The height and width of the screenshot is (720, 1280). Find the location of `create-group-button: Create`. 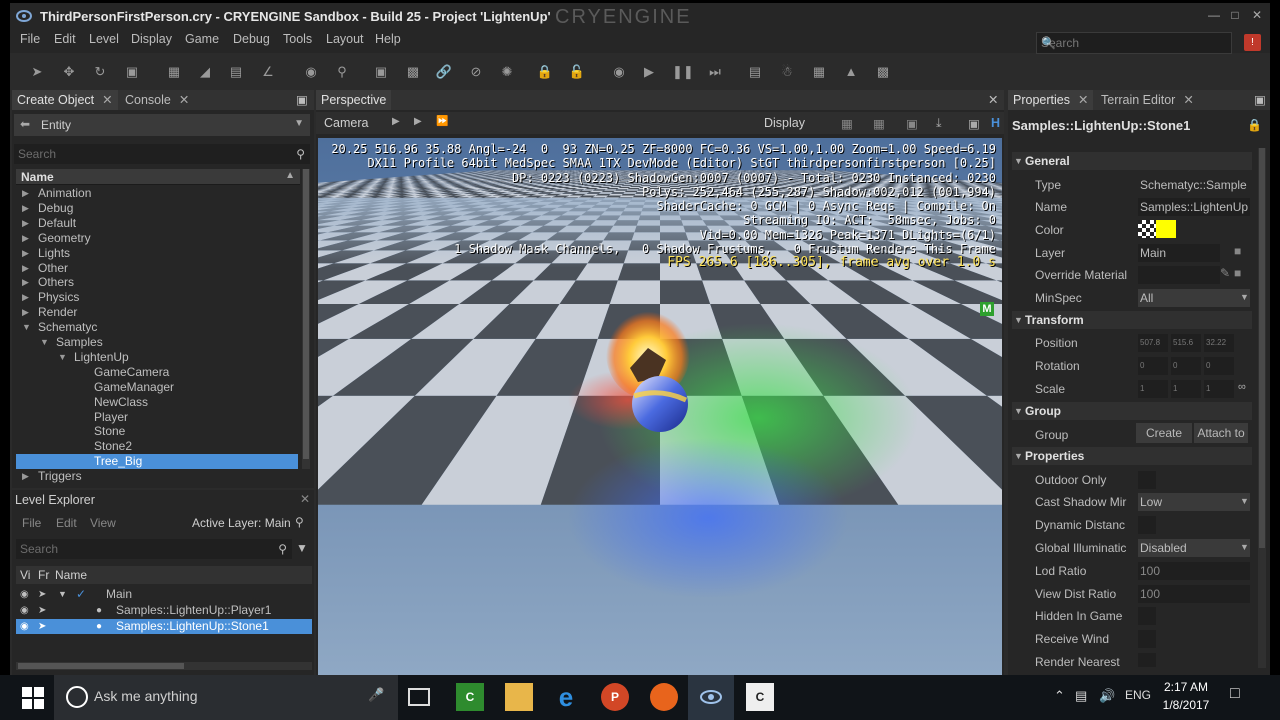

create-group-button: Create is located at coordinates (1164, 433).